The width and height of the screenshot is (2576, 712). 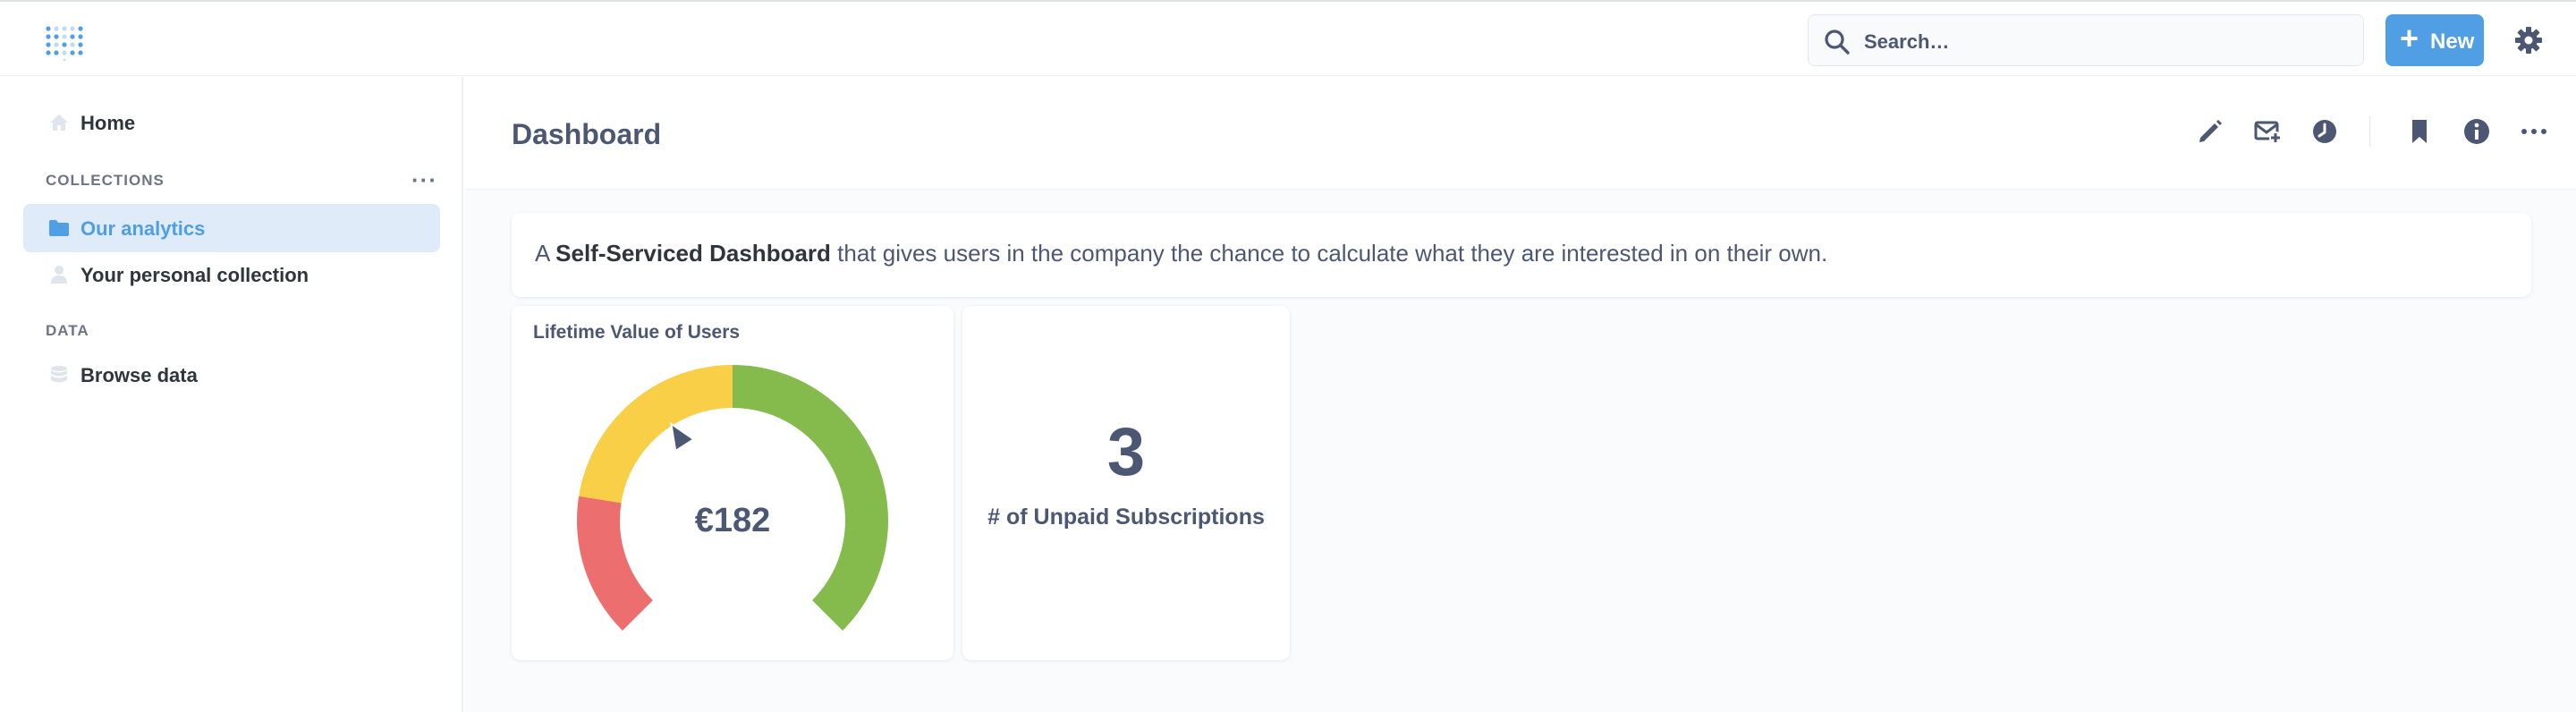 What do you see at coordinates (637, 332) in the screenshot?
I see `card-title: Lifetime Value of Users` at bounding box center [637, 332].